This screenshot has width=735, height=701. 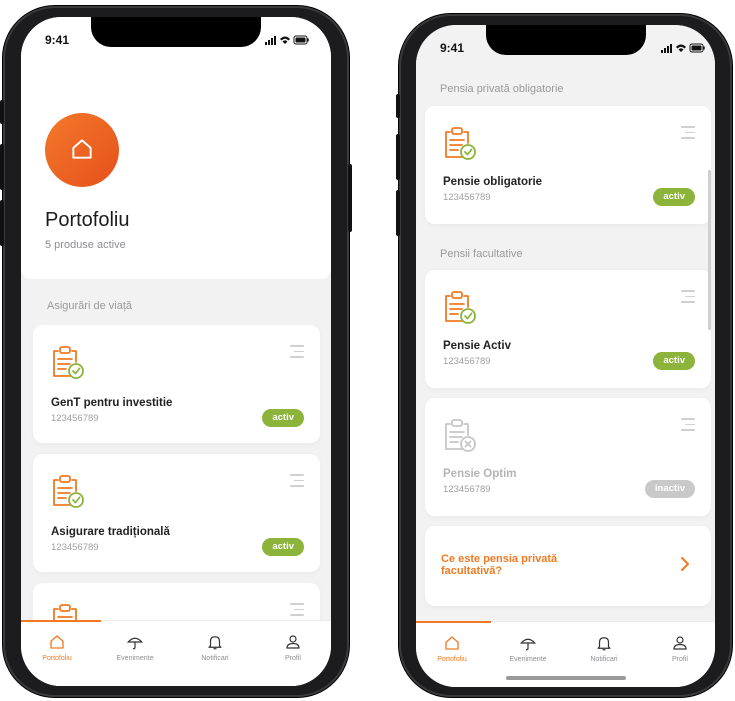 What do you see at coordinates (568, 165) in the screenshot?
I see `pension-card: Pensie obligatorie 123456789 activ` at bounding box center [568, 165].